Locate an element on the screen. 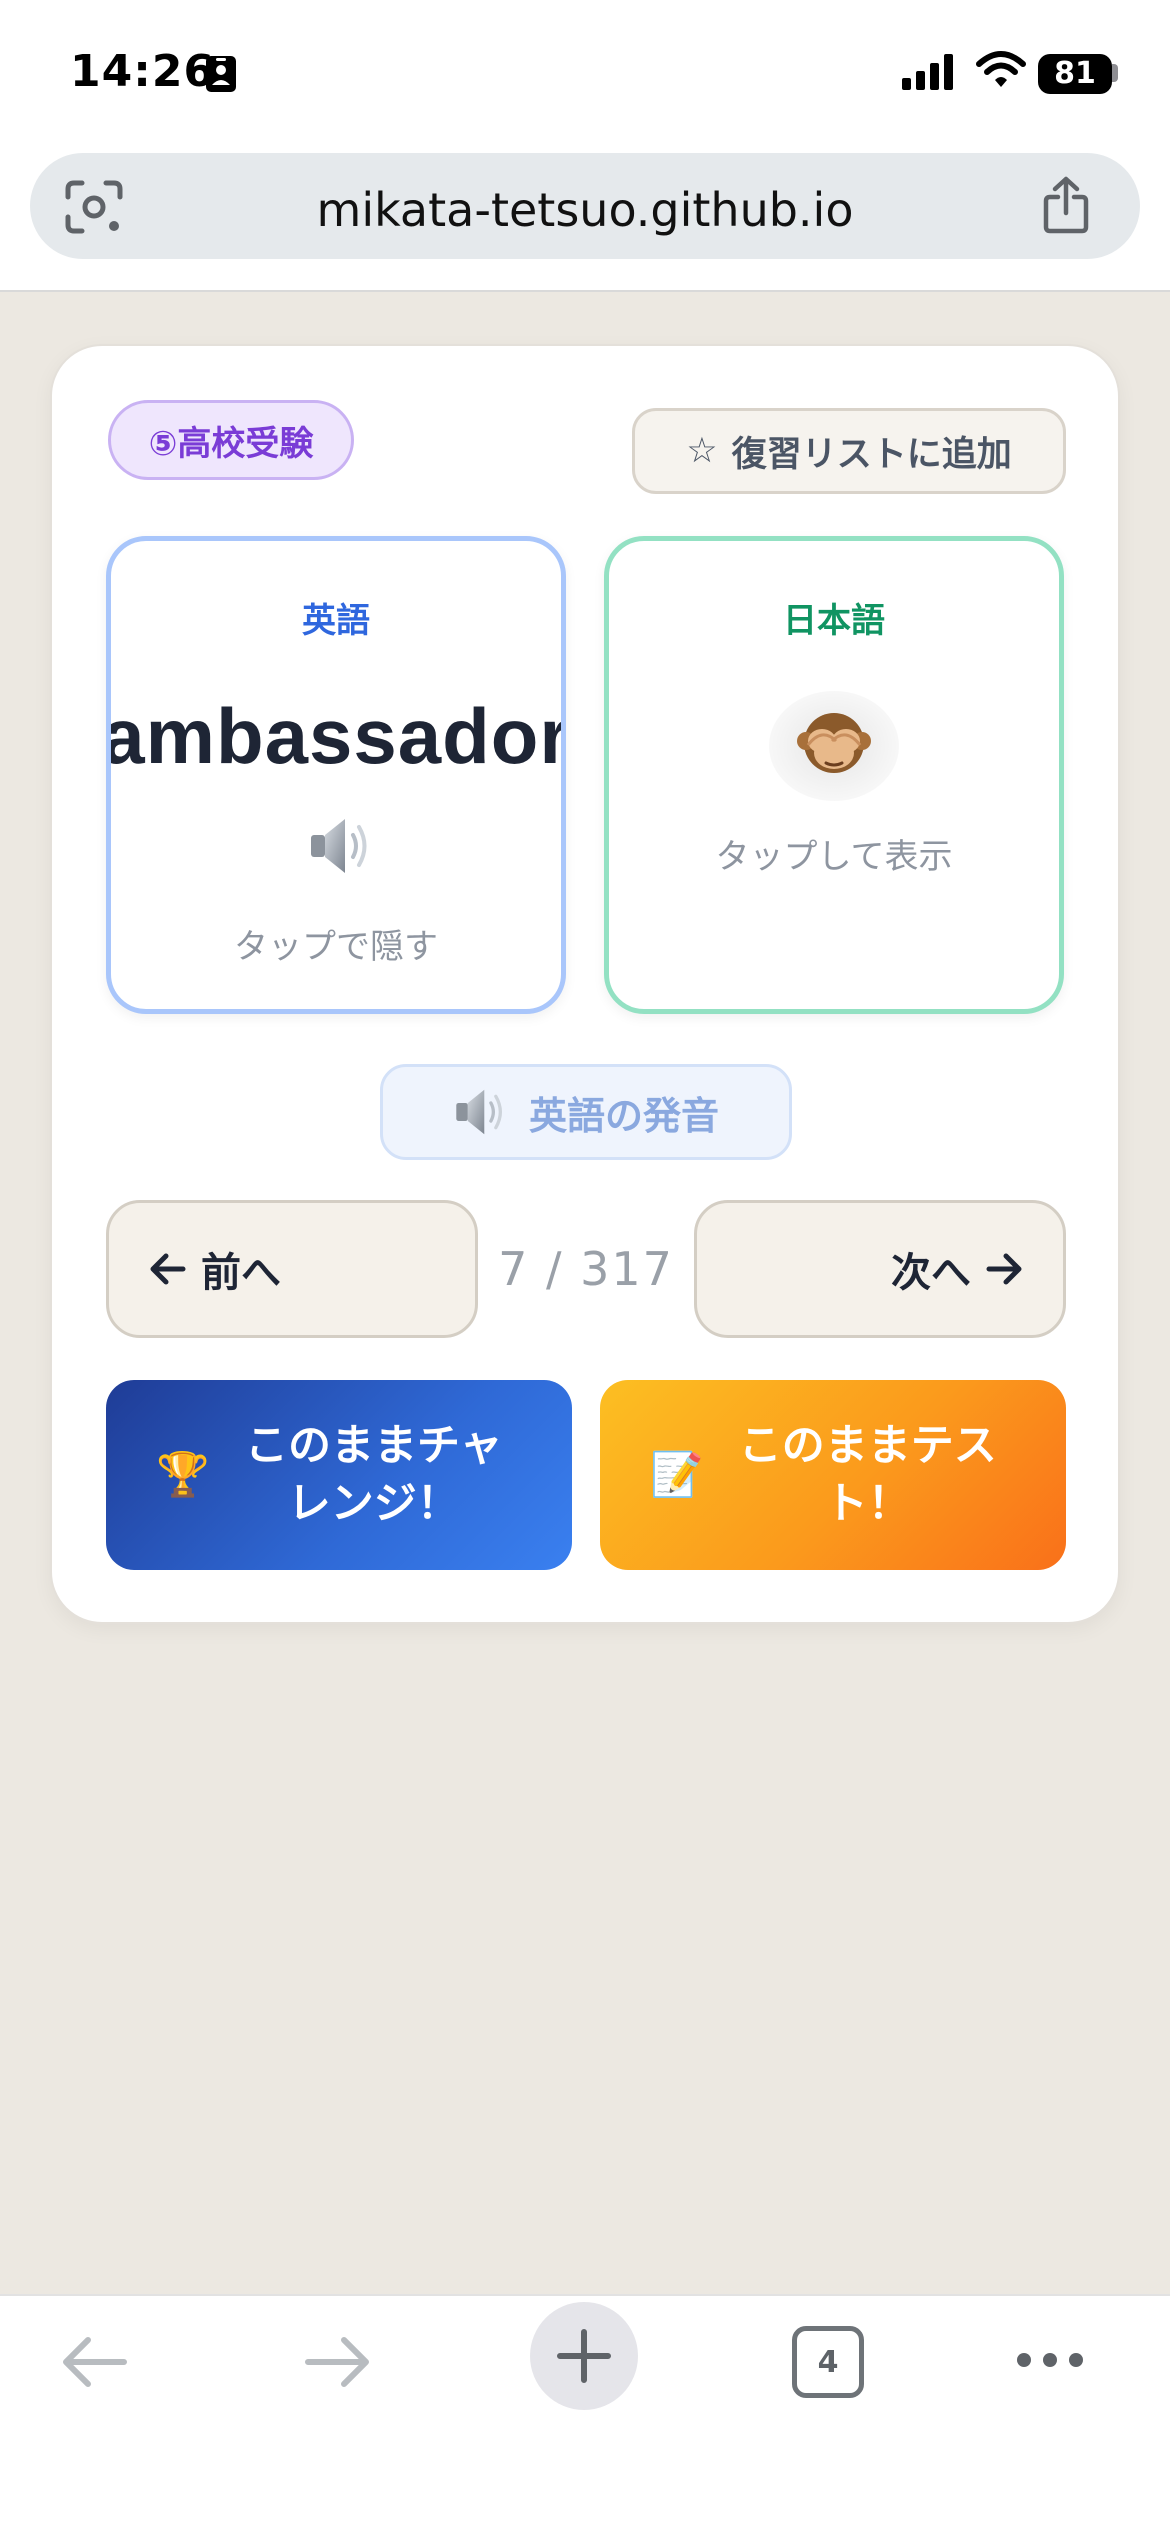 The image size is (1170, 2532). star-icon: ☆ is located at coordinates (702, 451).